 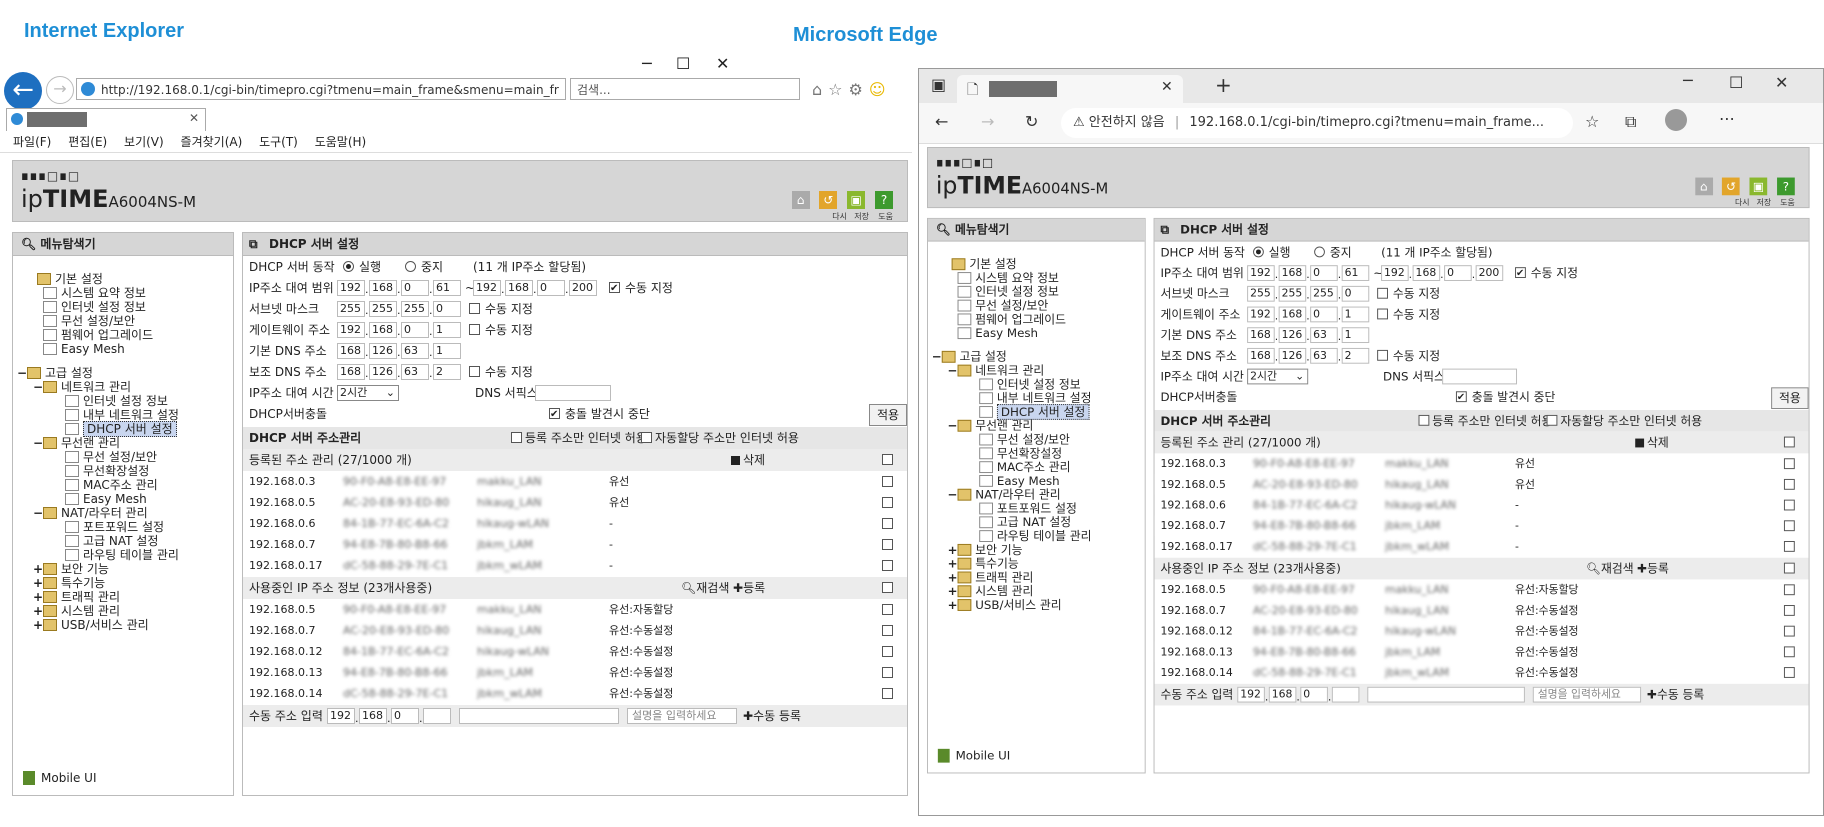 I want to click on description-input: 설명을 입력하세요, so click(x=1587, y=694).